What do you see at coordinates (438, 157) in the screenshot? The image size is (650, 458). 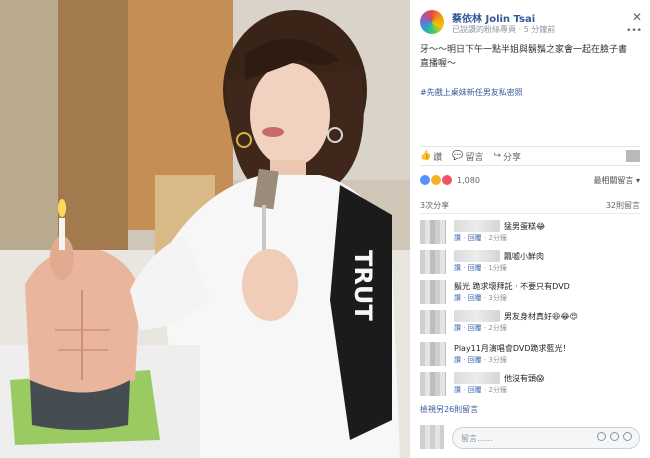 I see `like-label: 讚` at bounding box center [438, 157].